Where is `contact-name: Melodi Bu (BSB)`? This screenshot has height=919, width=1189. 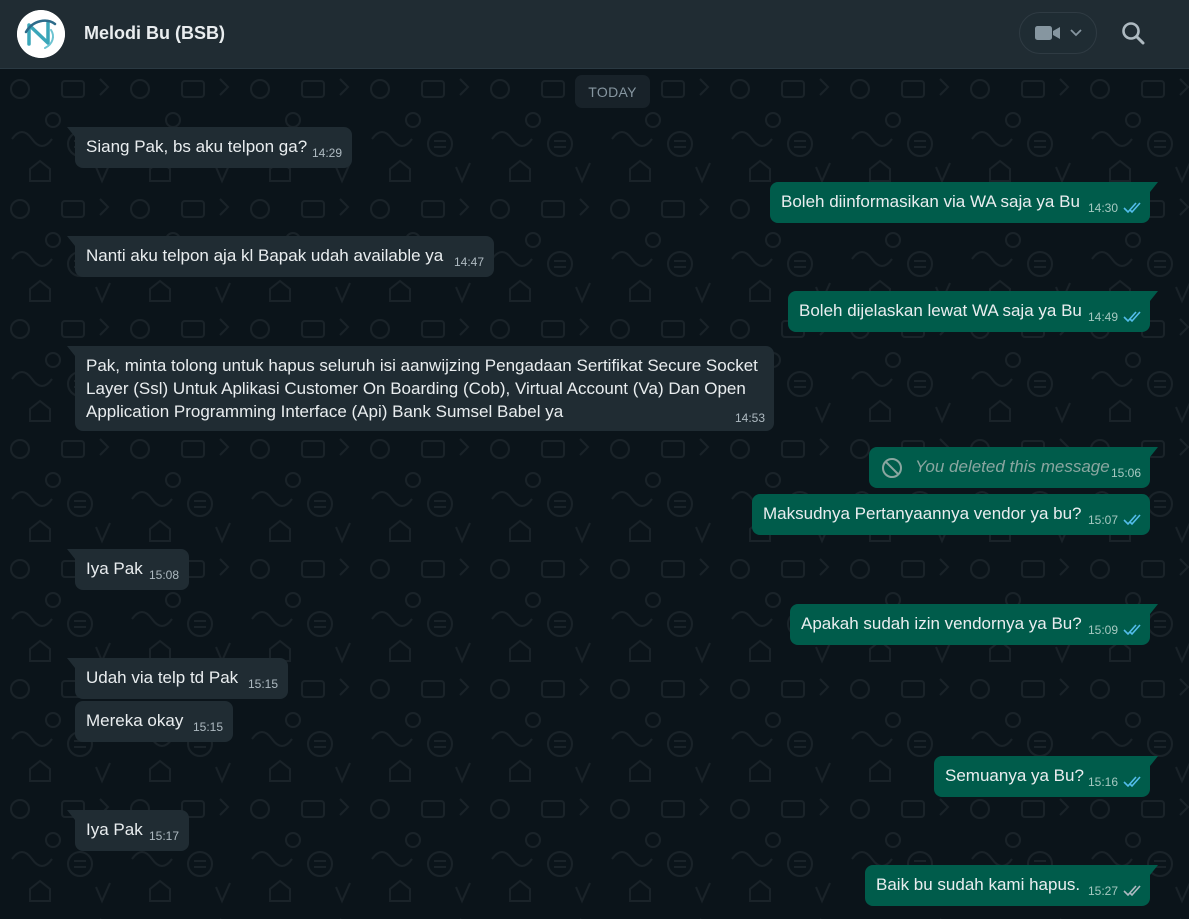
contact-name: Melodi Bu (BSB) is located at coordinates (154, 33).